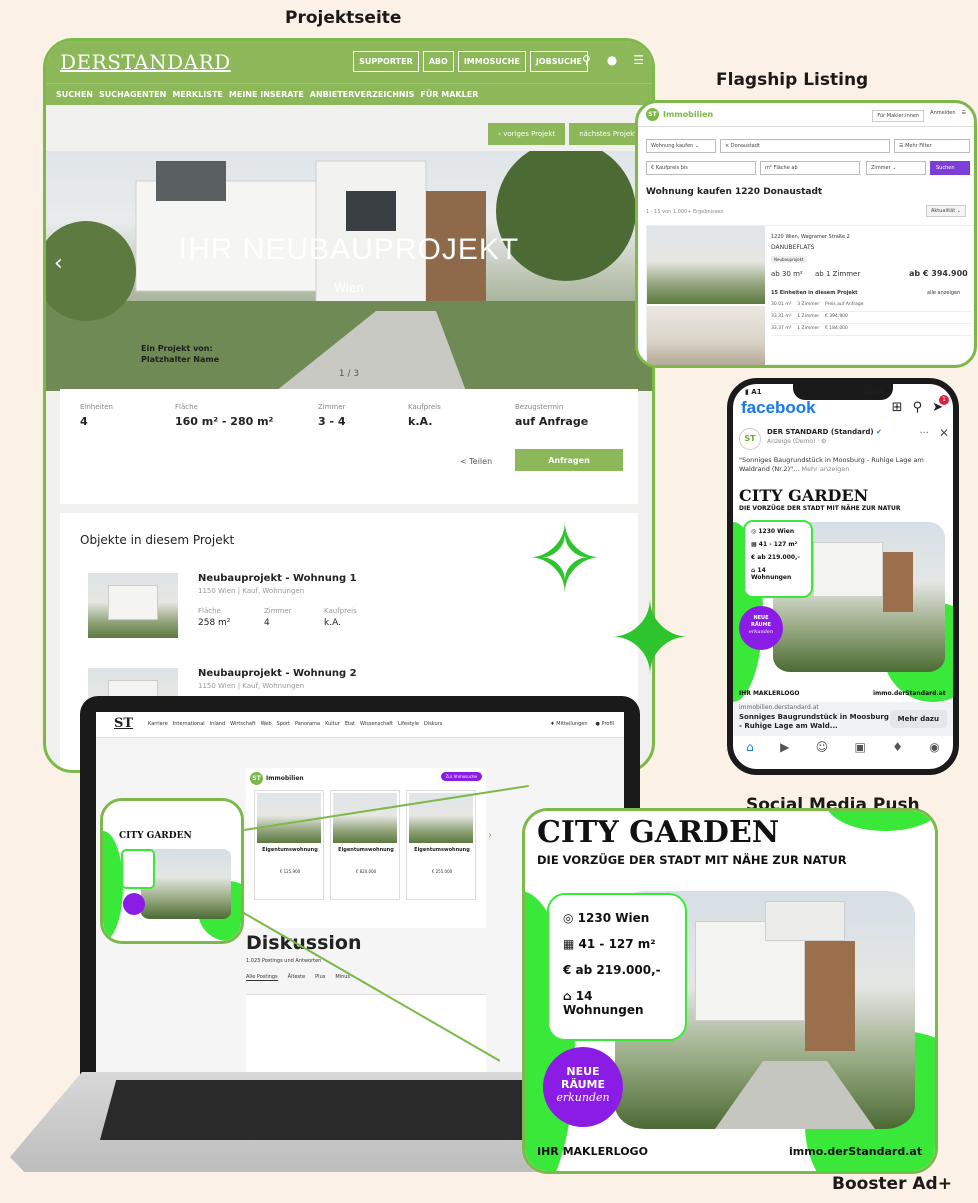 The height and width of the screenshot is (1203, 978). Describe the element at coordinates (320, 977) in the screenshot. I see `tab-plus: Plus` at that location.